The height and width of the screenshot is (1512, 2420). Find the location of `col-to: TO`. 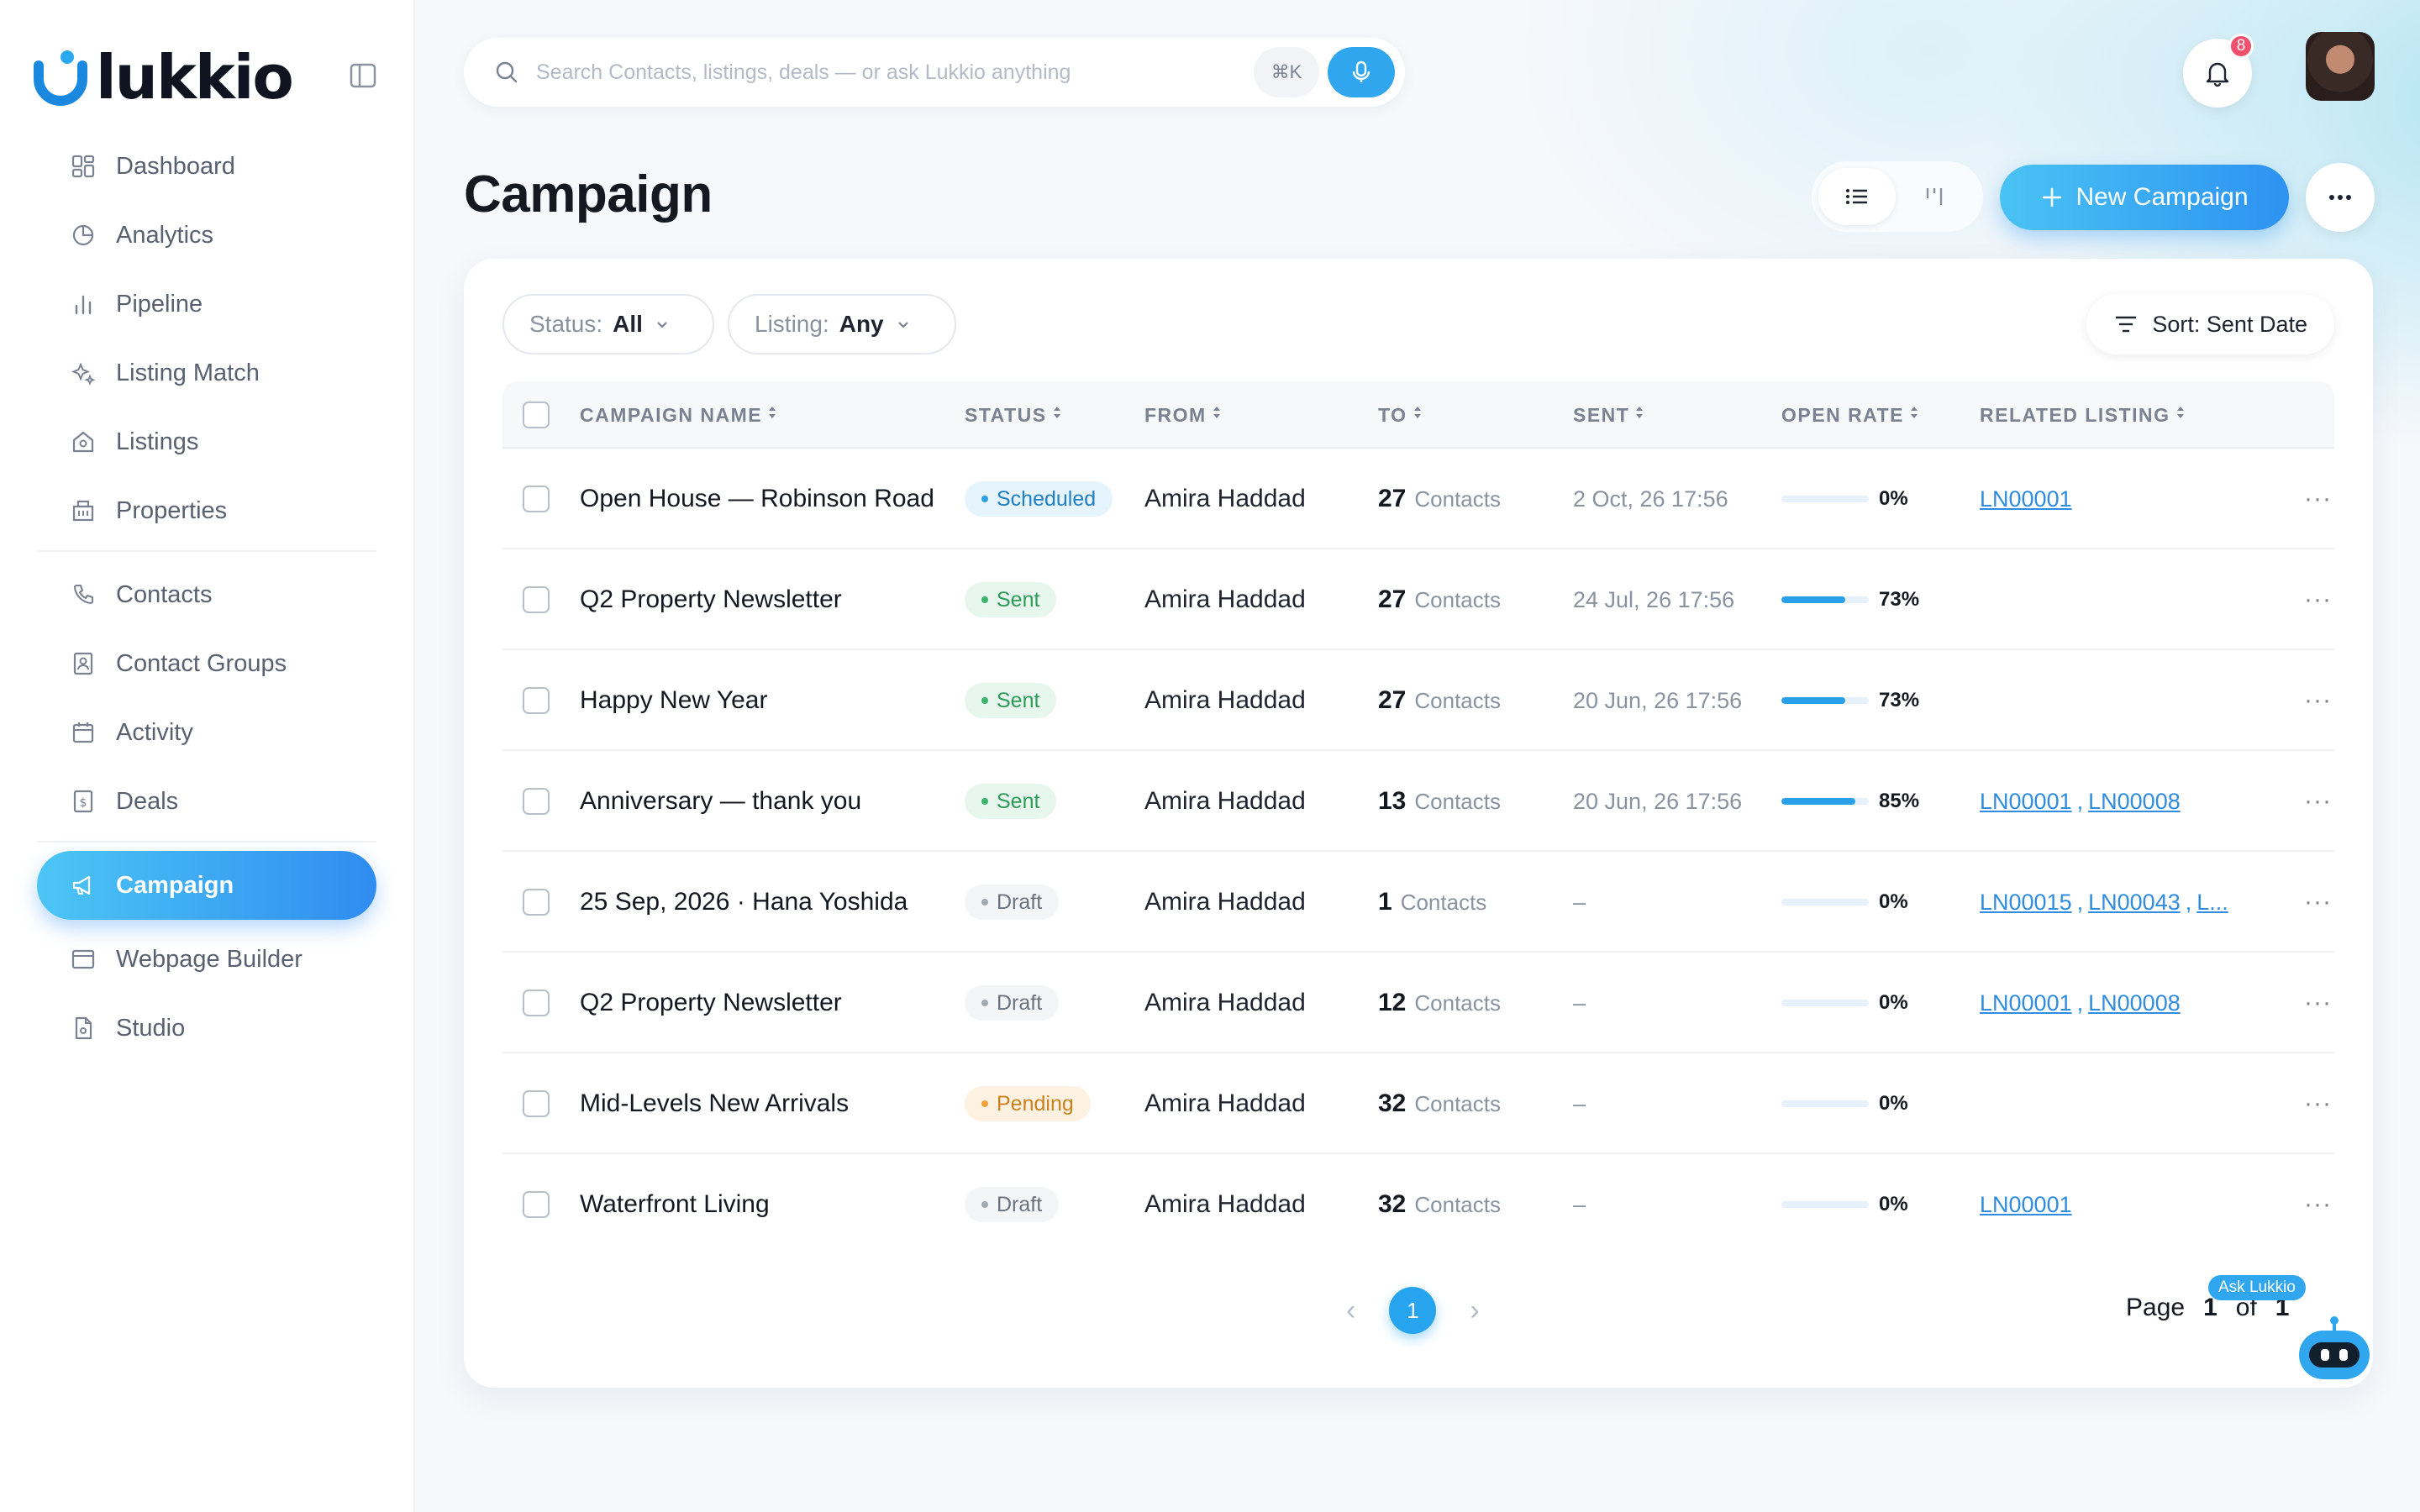

col-to: TO is located at coordinates (1401, 415).